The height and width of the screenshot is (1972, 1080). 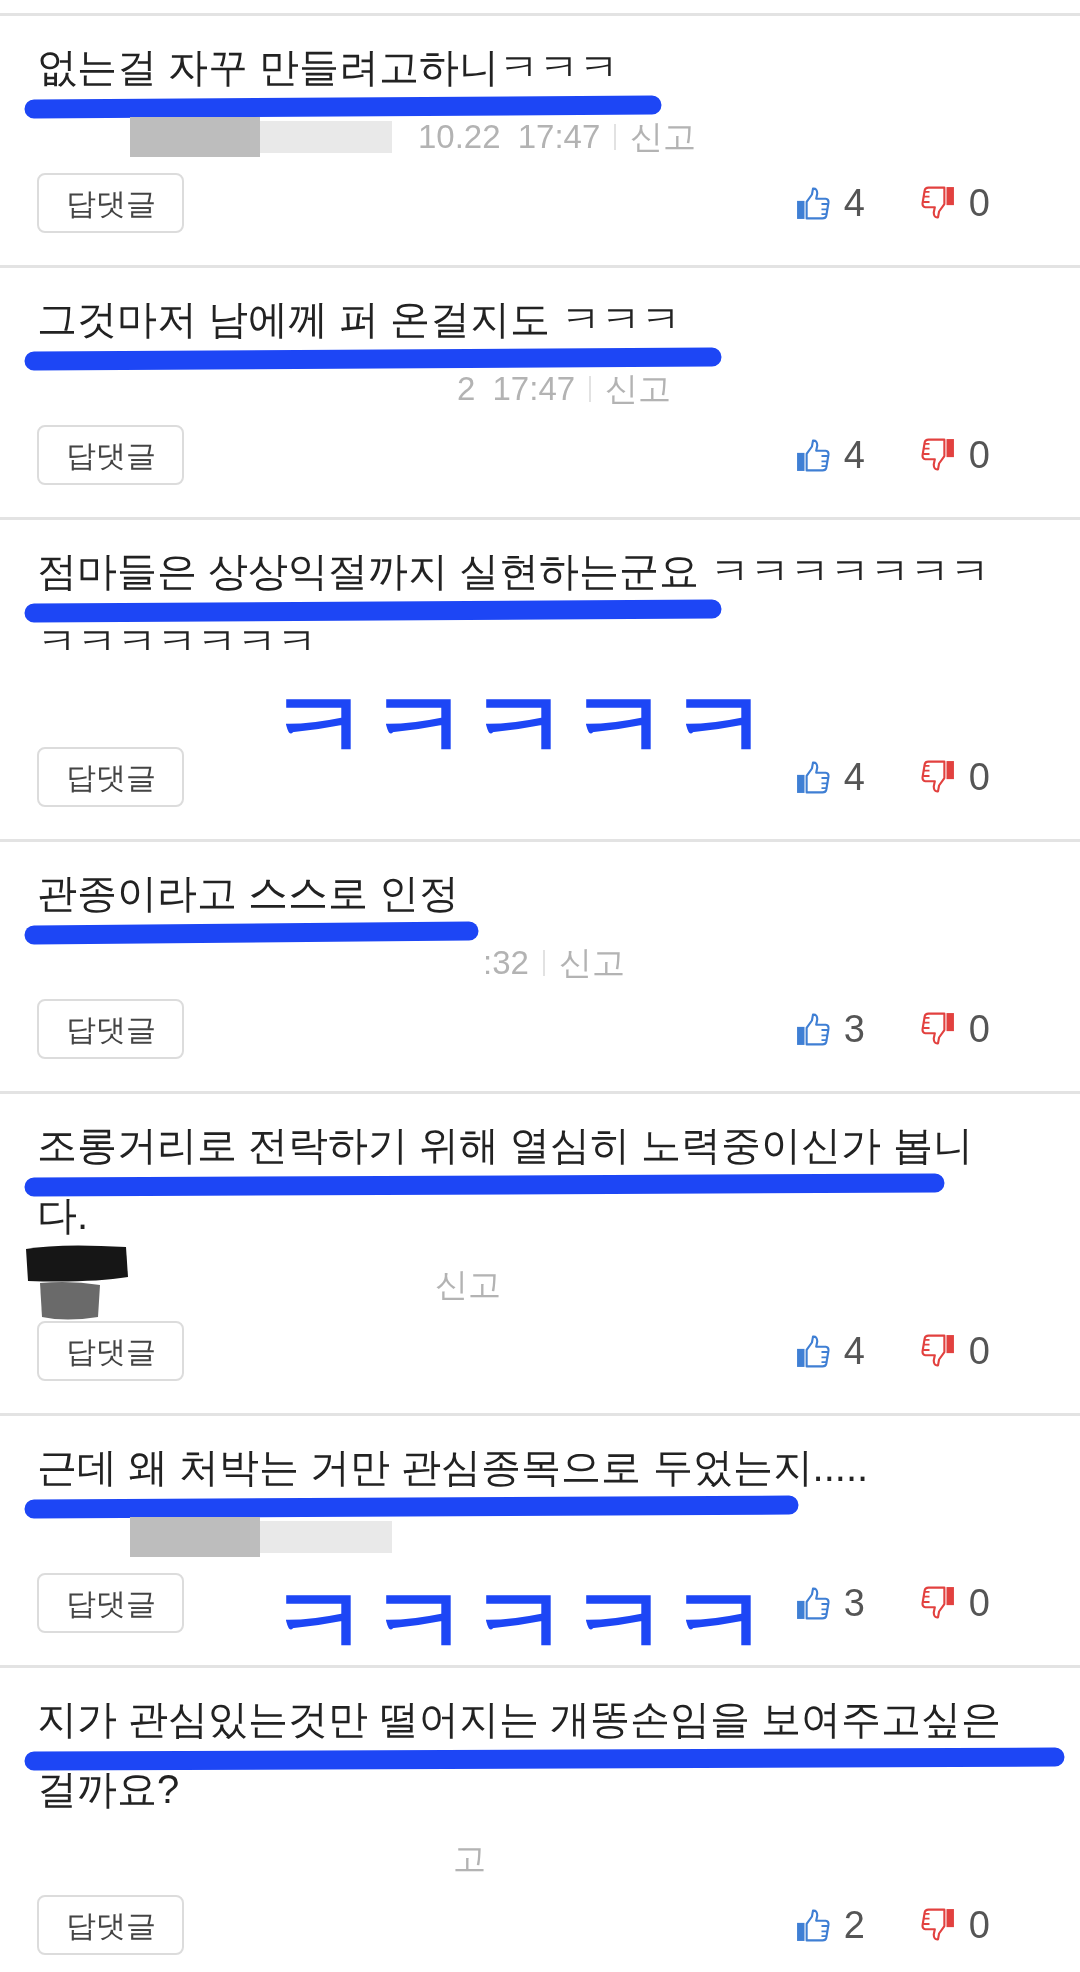 What do you see at coordinates (505, 1180) in the screenshot?
I see `comment-text: 조롱거리로 전락하기 위해 열심히 노력중이신가 봅니다.` at bounding box center [505, 1180].